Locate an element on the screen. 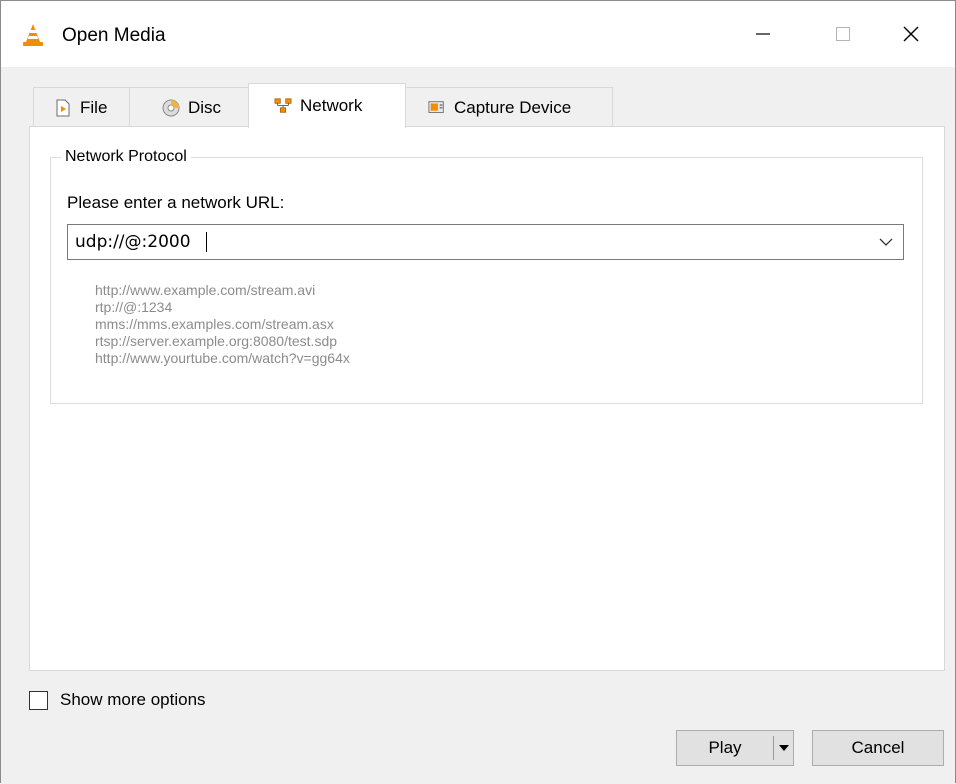  cancel-button: Cancel is located at coordinates (878, 748).